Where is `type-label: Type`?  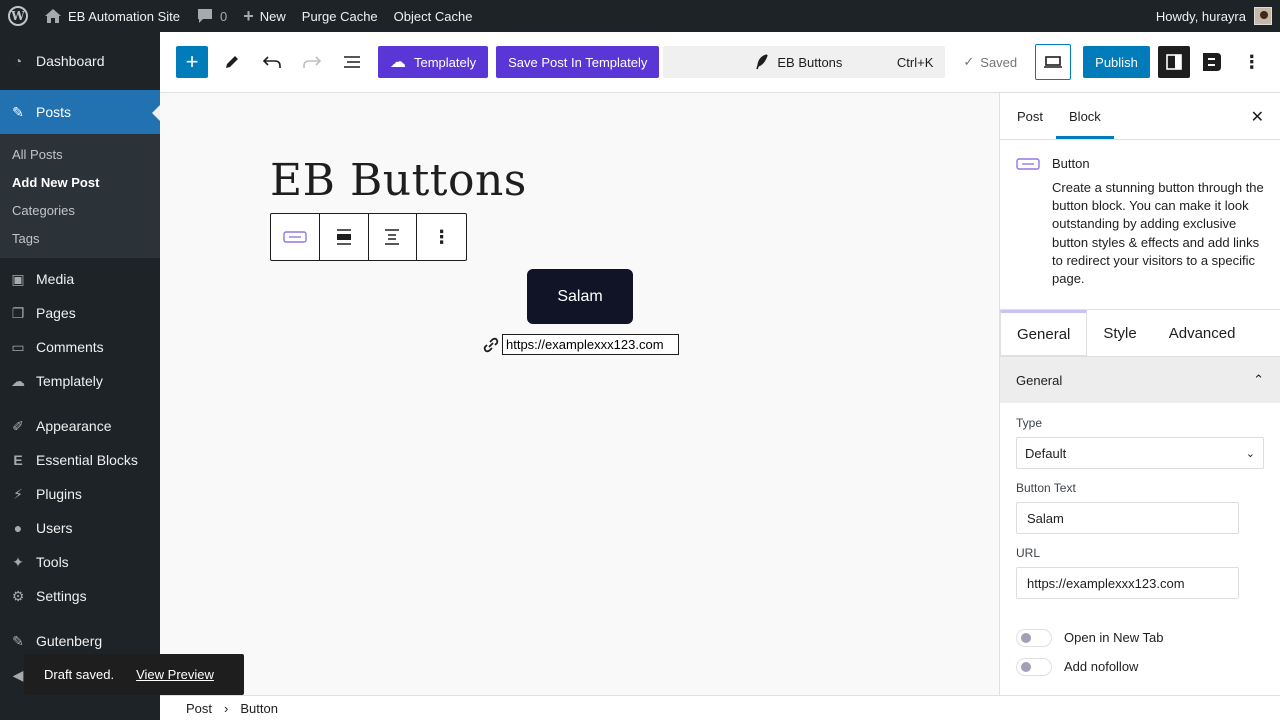 type-label: Type is located at coordinates (1029, 423).